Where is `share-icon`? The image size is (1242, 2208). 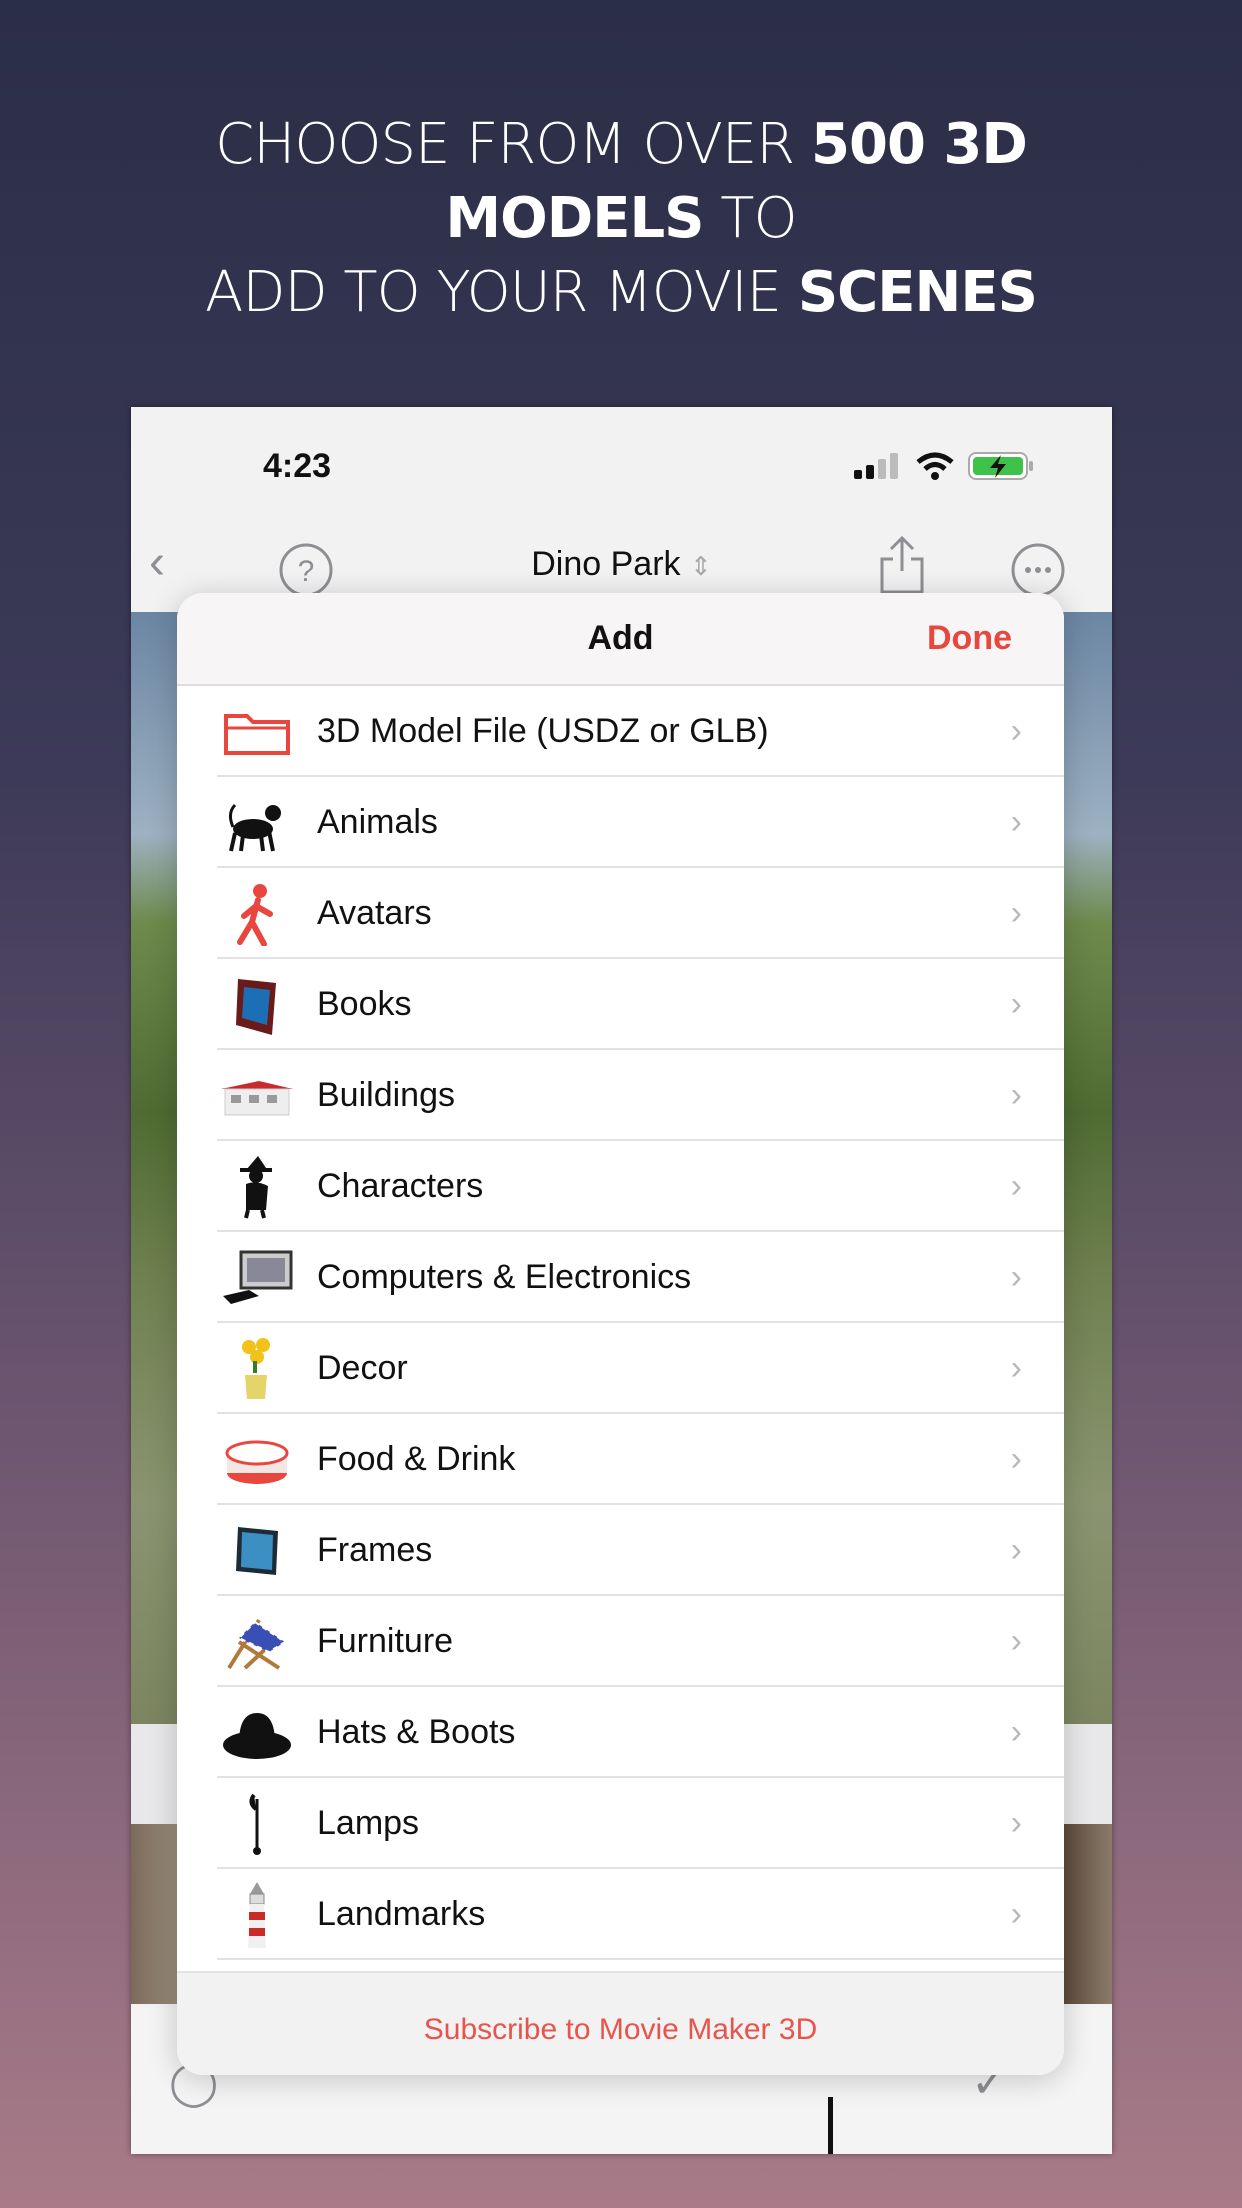 share-icon is located at coordinates (902, 565).